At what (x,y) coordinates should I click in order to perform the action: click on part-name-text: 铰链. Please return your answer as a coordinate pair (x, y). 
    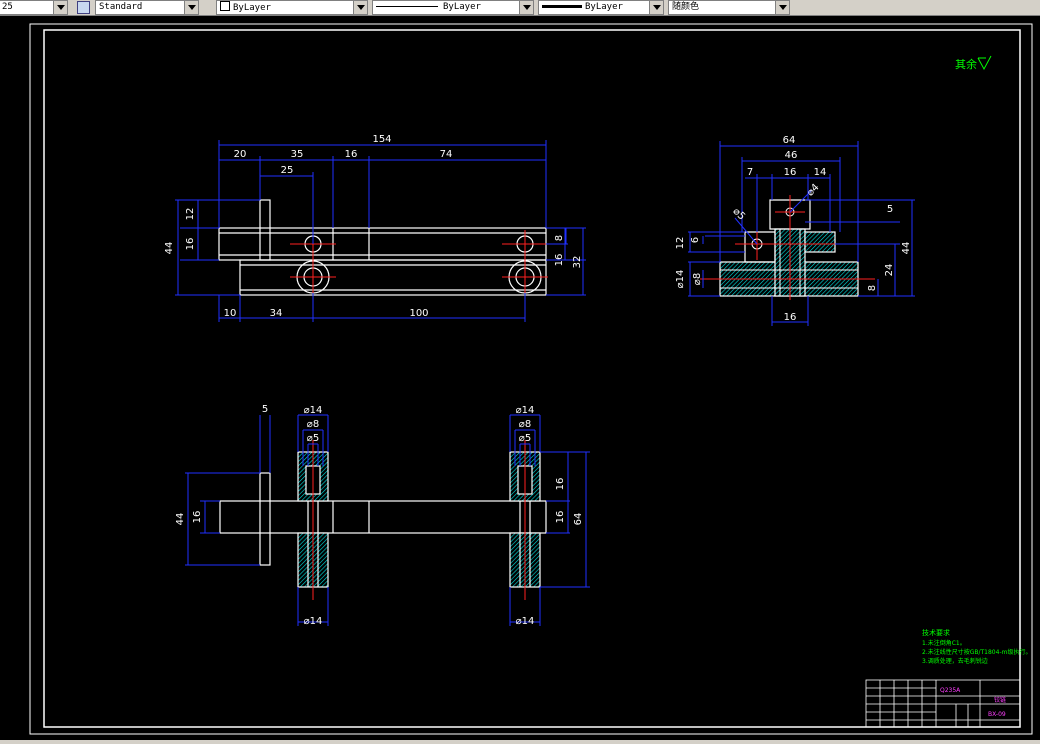
    Looking at the image, I should click on (1000, 700).